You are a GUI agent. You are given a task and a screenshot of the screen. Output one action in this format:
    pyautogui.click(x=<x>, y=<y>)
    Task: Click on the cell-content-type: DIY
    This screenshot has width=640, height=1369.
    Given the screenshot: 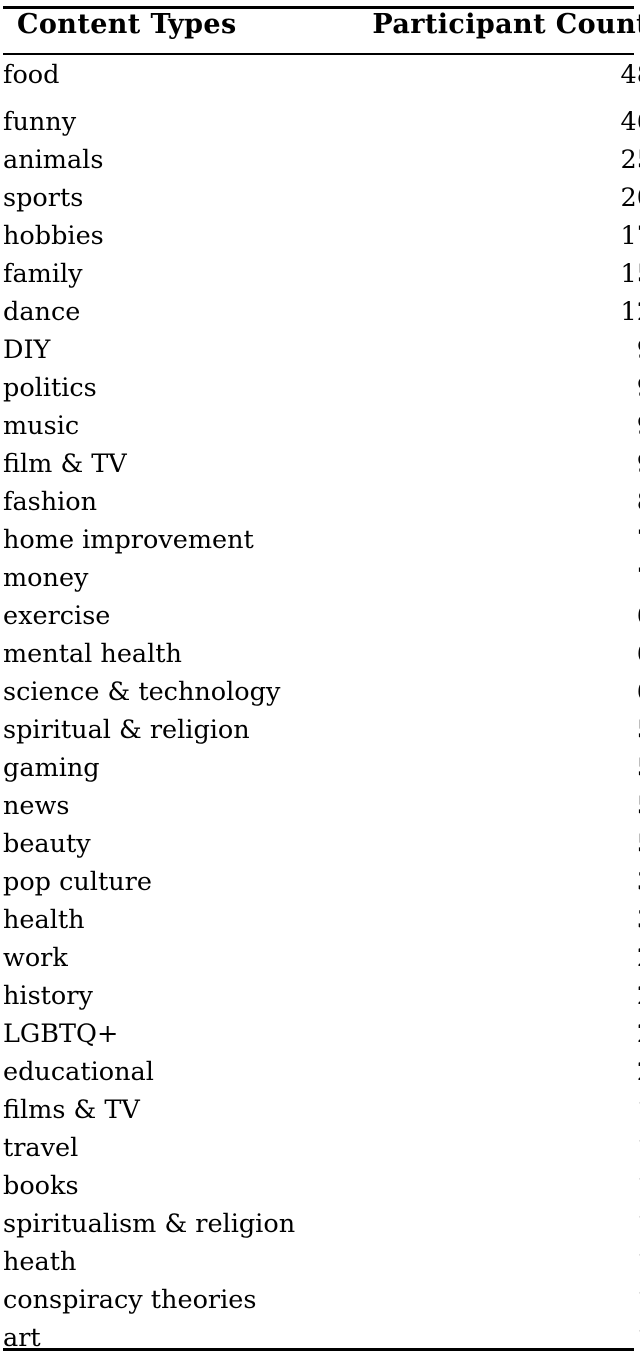 What is the action you would take?
    pyautogui.click(x=27, y=350)
    